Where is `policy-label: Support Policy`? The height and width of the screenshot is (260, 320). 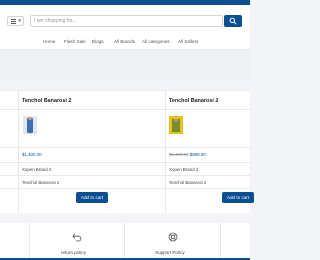
policy-label: Support Policy is located at coordinates (170, 252).